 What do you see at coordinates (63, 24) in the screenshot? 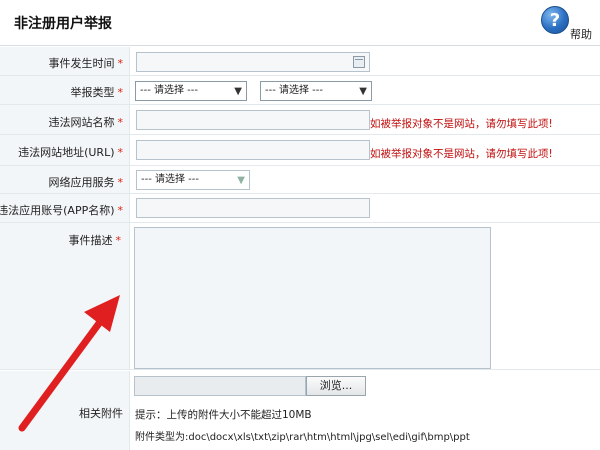
I see `page-title: 非注册用户举报` at bounding box center [63, 24].